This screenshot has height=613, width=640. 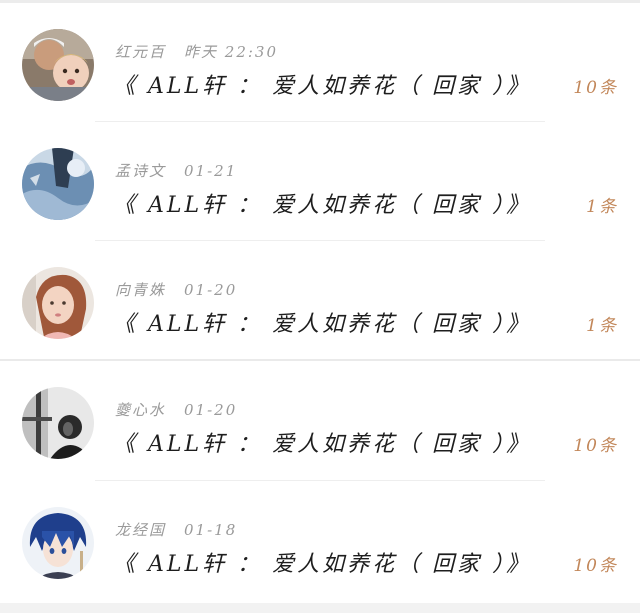 What do you see at coordinates (176, 409) in the screenshot?
I see `comment-meta: 夔心水 01-20` at bounding box center [176, 409].